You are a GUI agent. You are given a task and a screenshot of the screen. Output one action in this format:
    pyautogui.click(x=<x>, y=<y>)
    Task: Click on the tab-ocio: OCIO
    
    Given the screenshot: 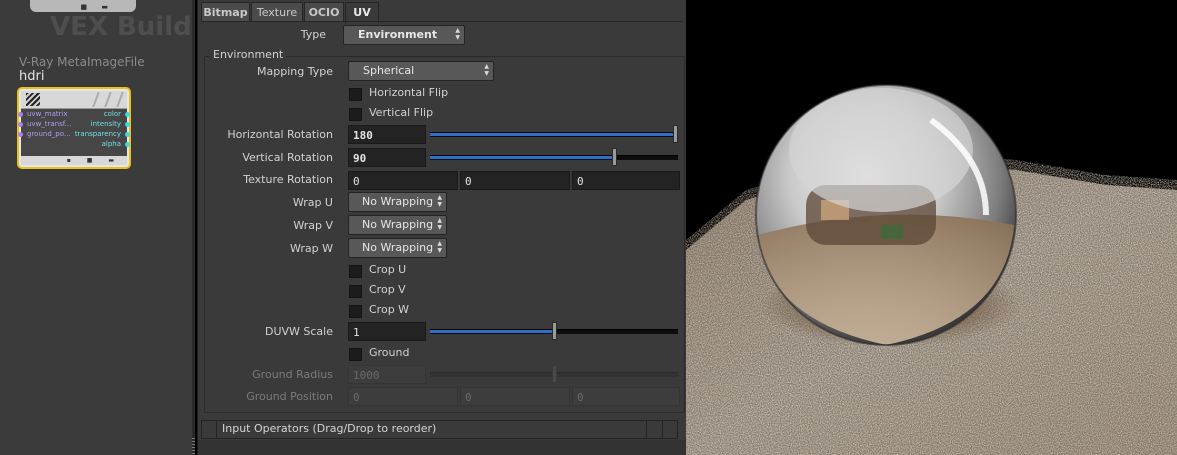 What is the action you would take?
    pyautogui.click(x=324, y=12)
    